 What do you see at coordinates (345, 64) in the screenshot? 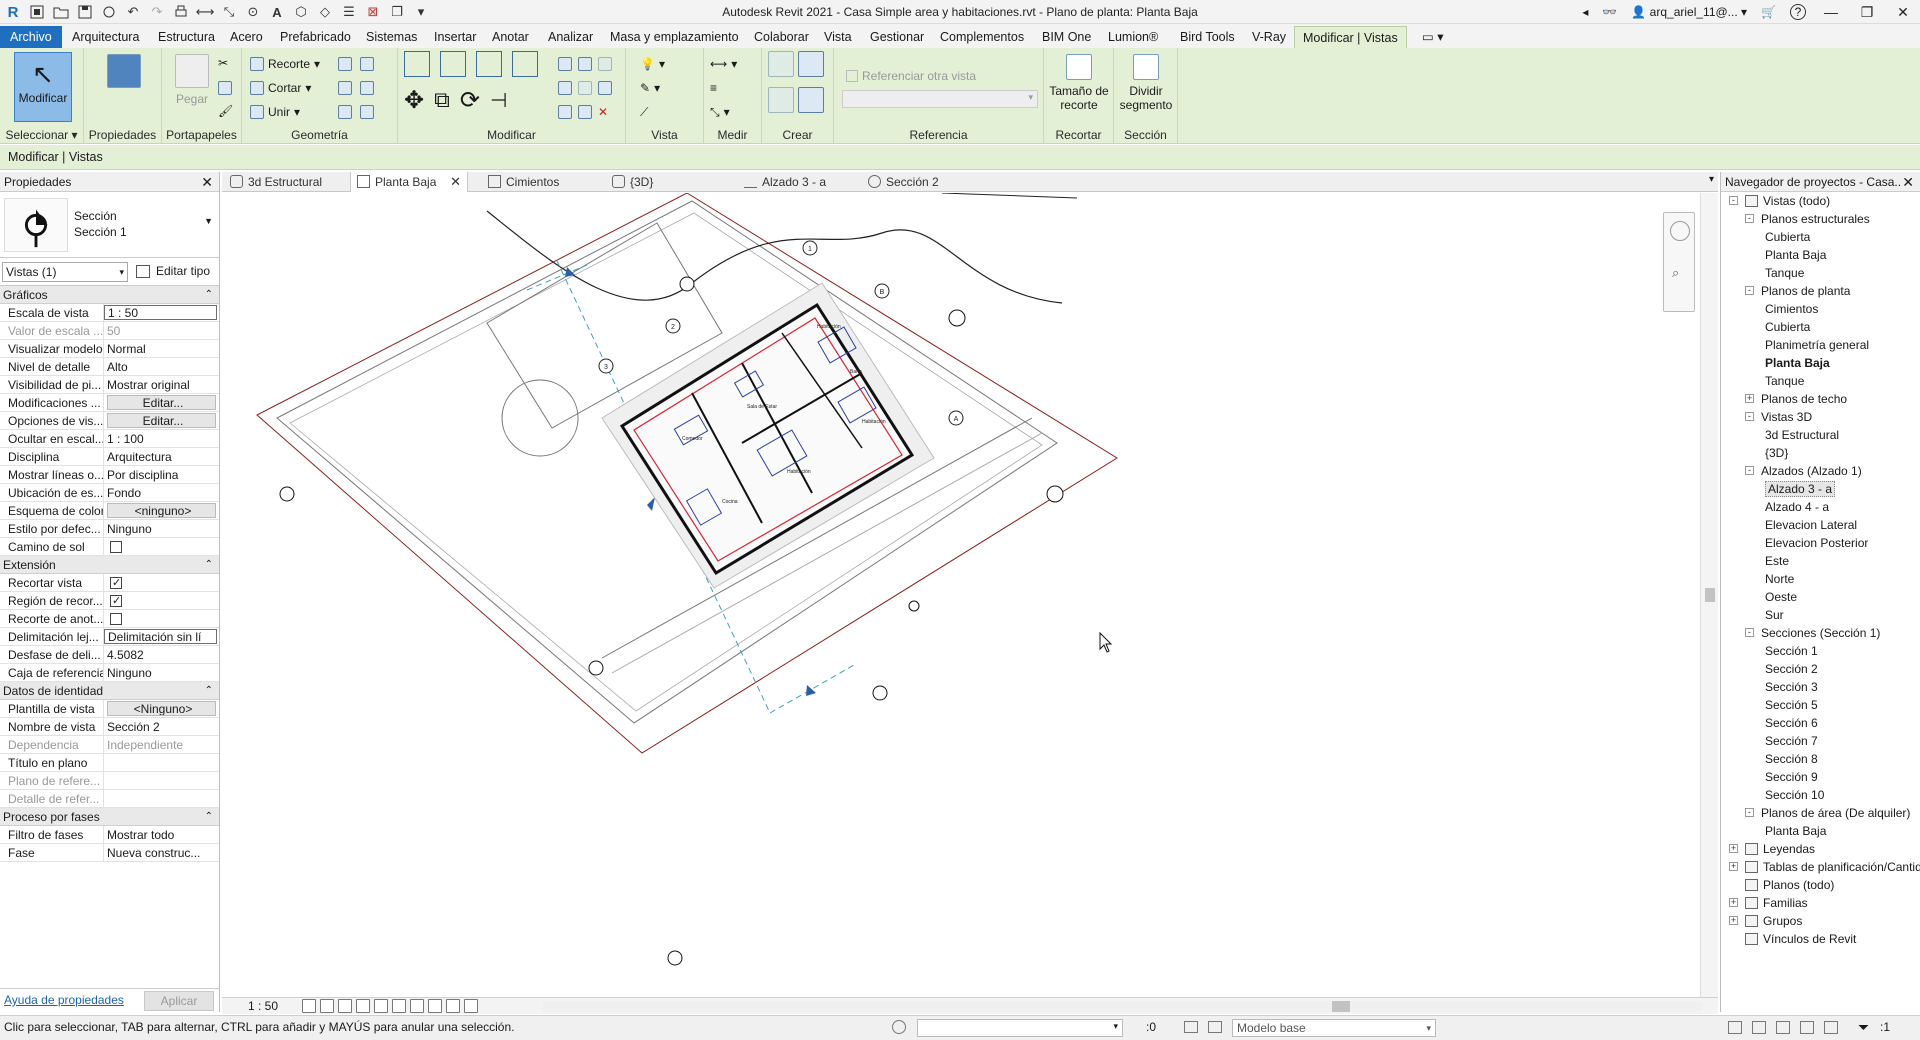
I see `wall-joins-icon` at bounding box center [345, 64].